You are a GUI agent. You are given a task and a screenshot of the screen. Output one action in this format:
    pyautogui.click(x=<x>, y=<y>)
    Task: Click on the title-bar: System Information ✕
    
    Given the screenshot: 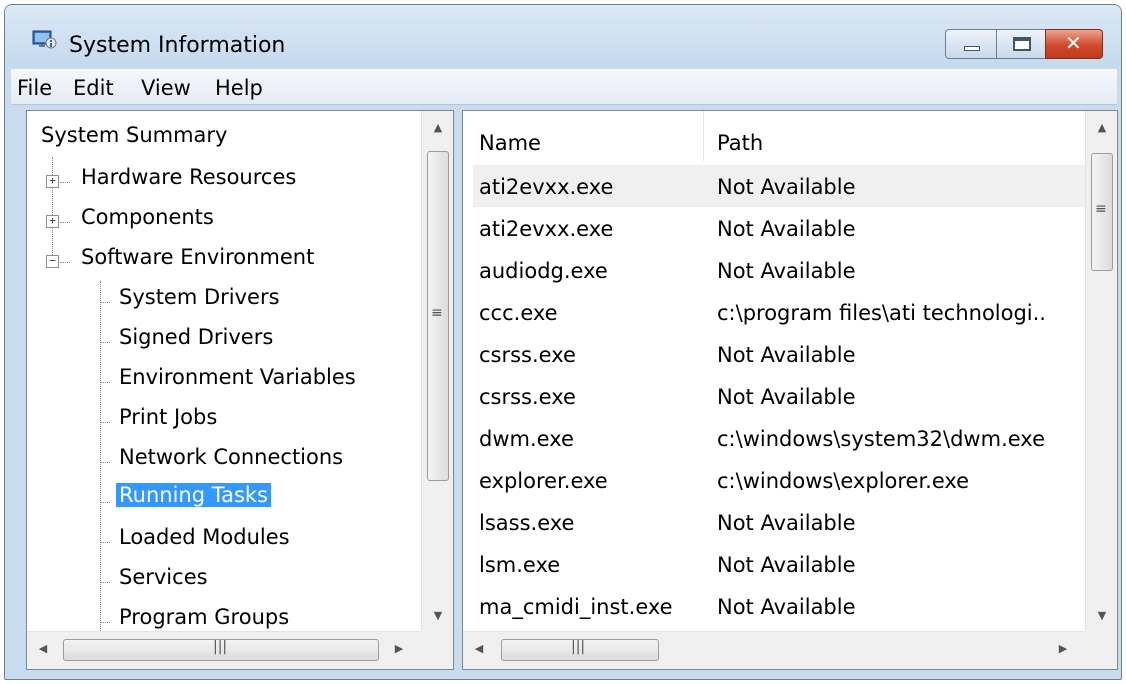 What is the action you would take?
    pyautogui.click(x=563, y=36)
    